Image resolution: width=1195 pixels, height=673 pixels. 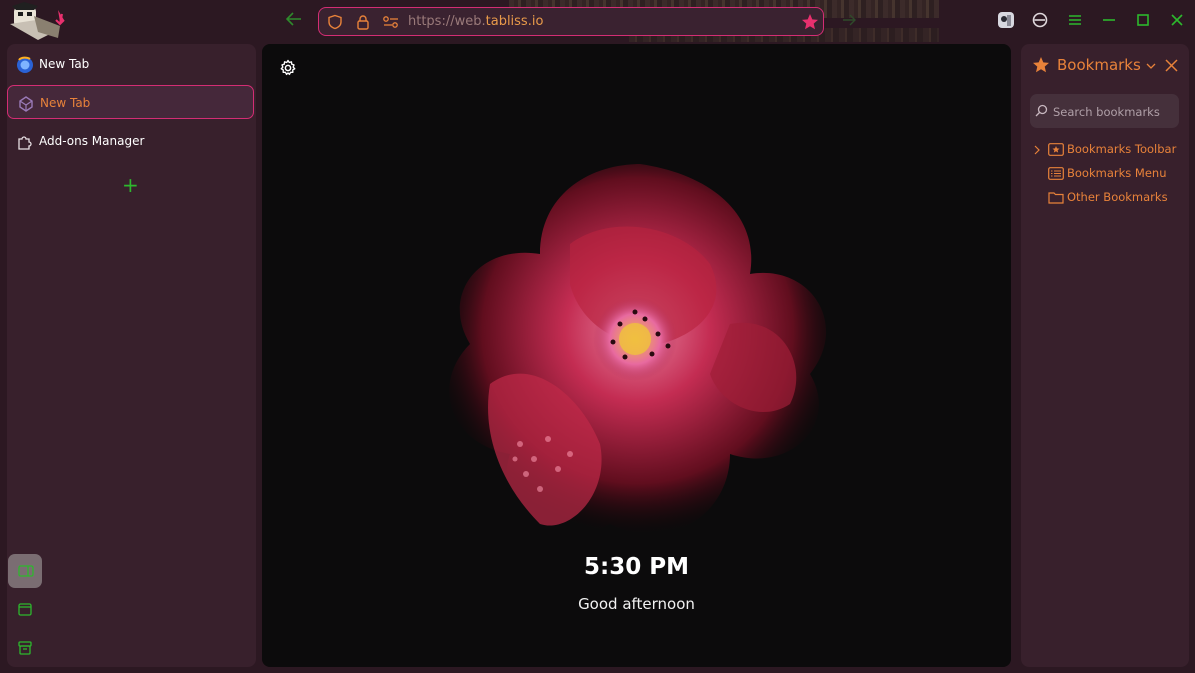 I want to click on bookmarks-search-input: Search bookmarks, so click(x=1104, y=111).